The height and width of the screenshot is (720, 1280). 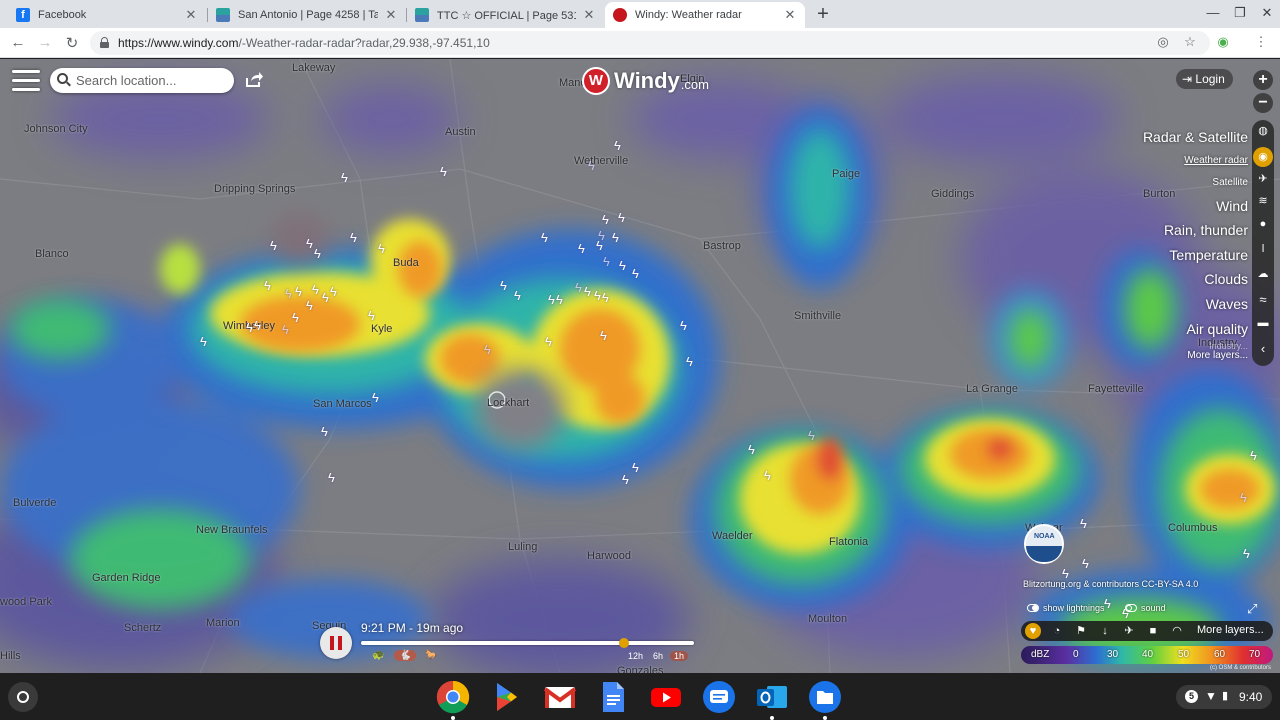 I want to click on camera-icon: ■, so click(x=1153, y=631).